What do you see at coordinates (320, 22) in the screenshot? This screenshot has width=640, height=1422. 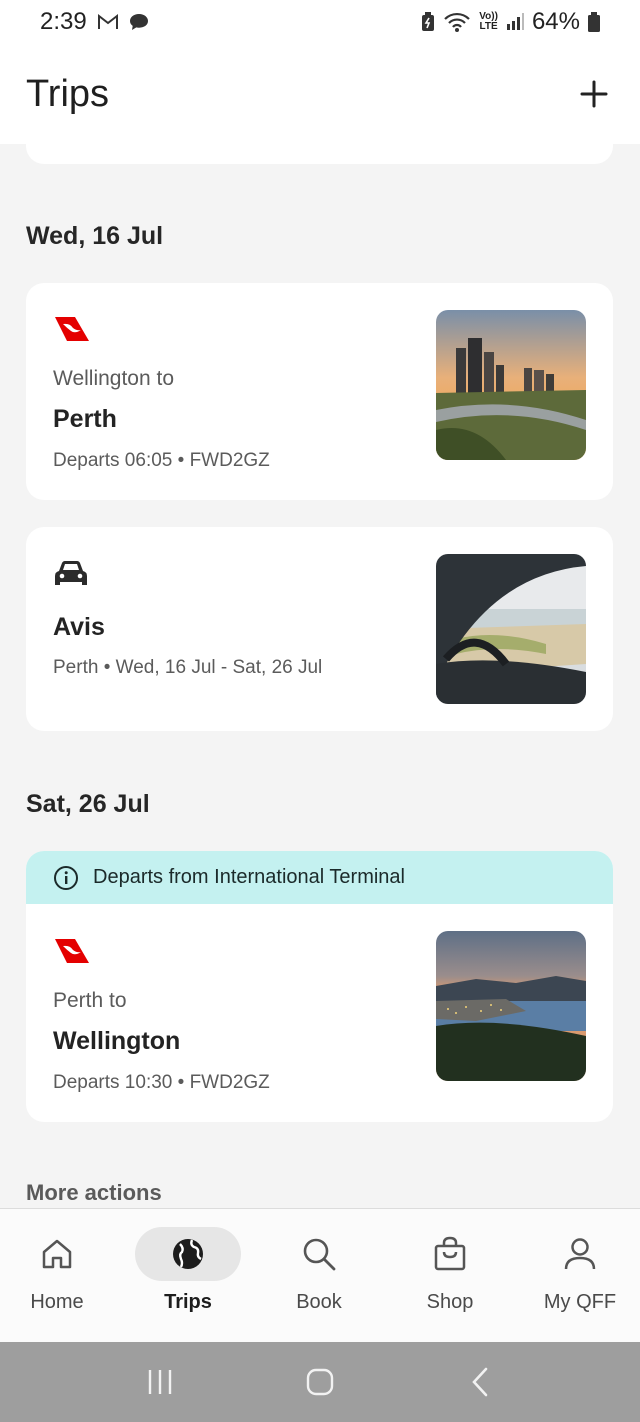 I see `status-bar: 2:39 Vo)) LTE 64%` at bounding box center [320, 22].